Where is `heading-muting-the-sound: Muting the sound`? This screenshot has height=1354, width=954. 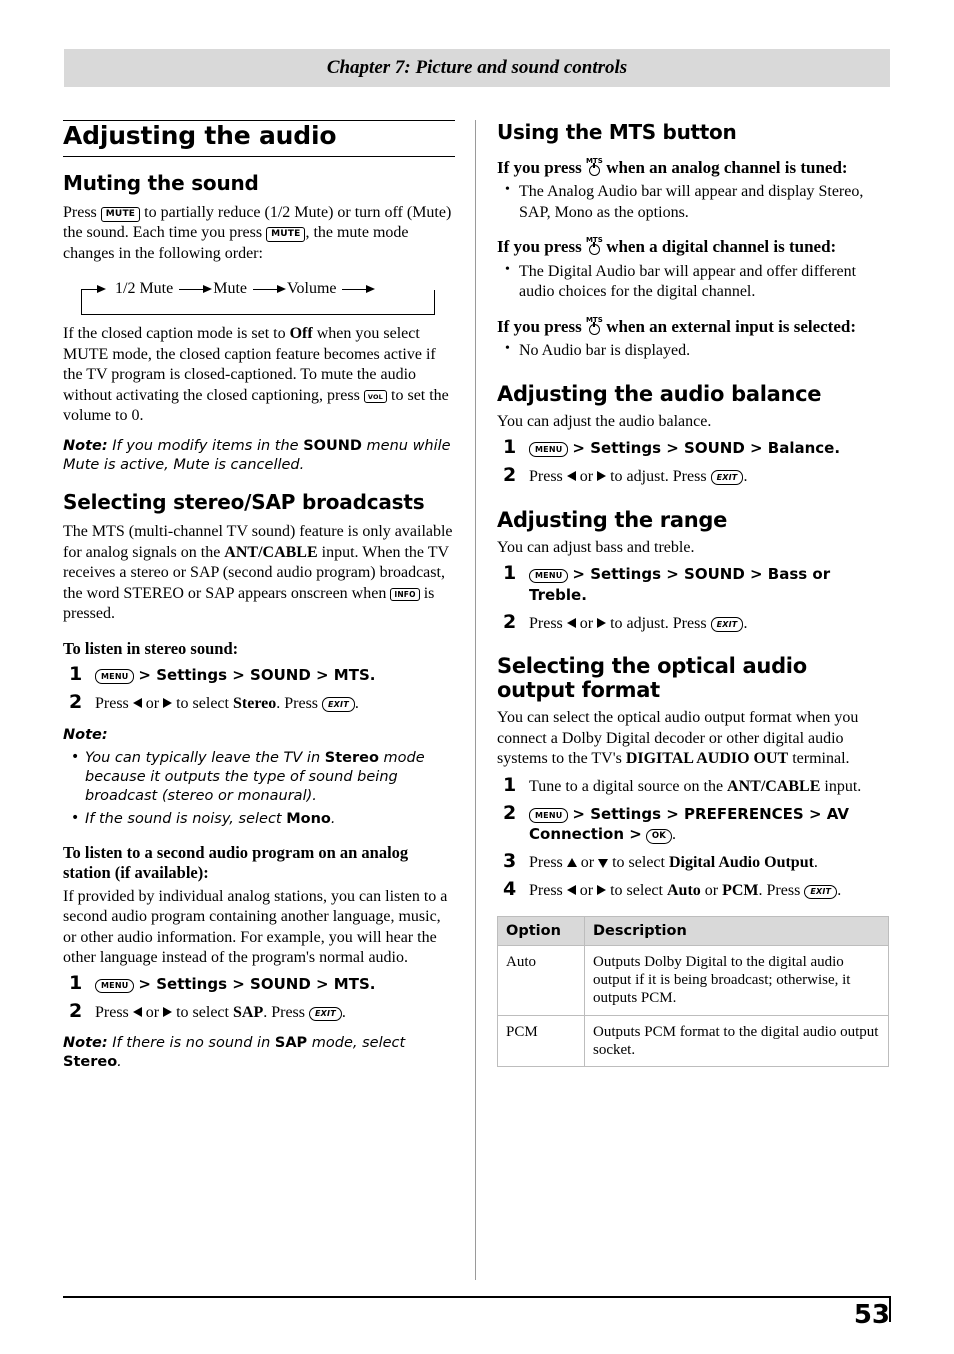 heading-muting-the-sound: Muting the sound is located at coordinates (161, 183).